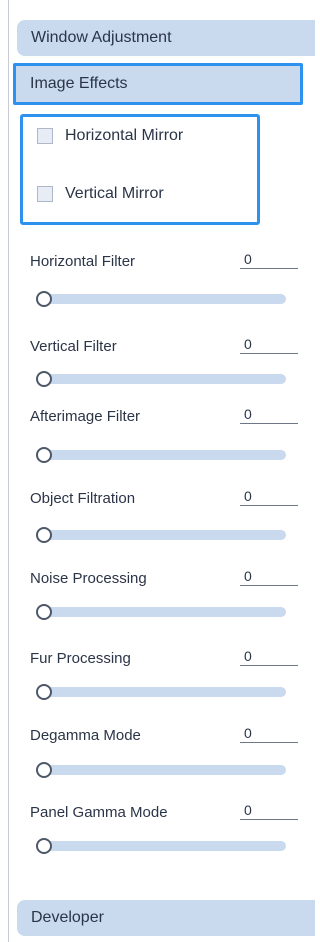 This screenshot has width=320, height=942. Describe the element at coordinates (44, 535) in the screenshot. I see `object-filtration-slider-handle` at that location.